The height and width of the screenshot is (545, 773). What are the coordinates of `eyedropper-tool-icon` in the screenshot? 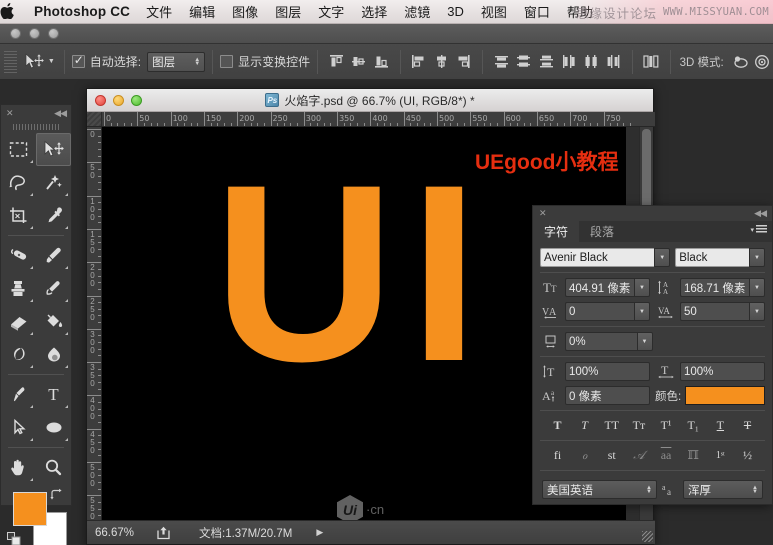 It's located at (53, 215).